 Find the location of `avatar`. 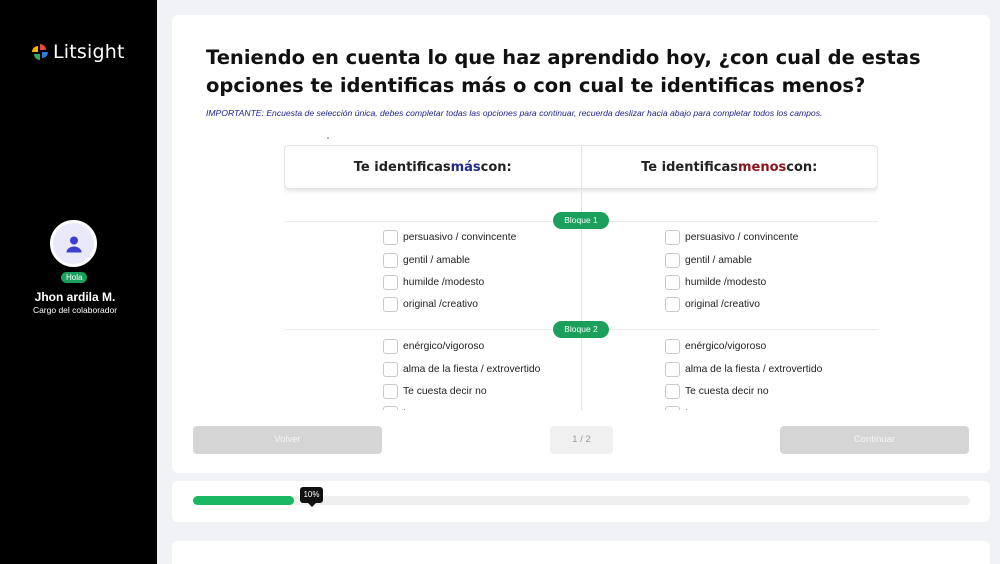

avatar is located at coordinates (73, 243).